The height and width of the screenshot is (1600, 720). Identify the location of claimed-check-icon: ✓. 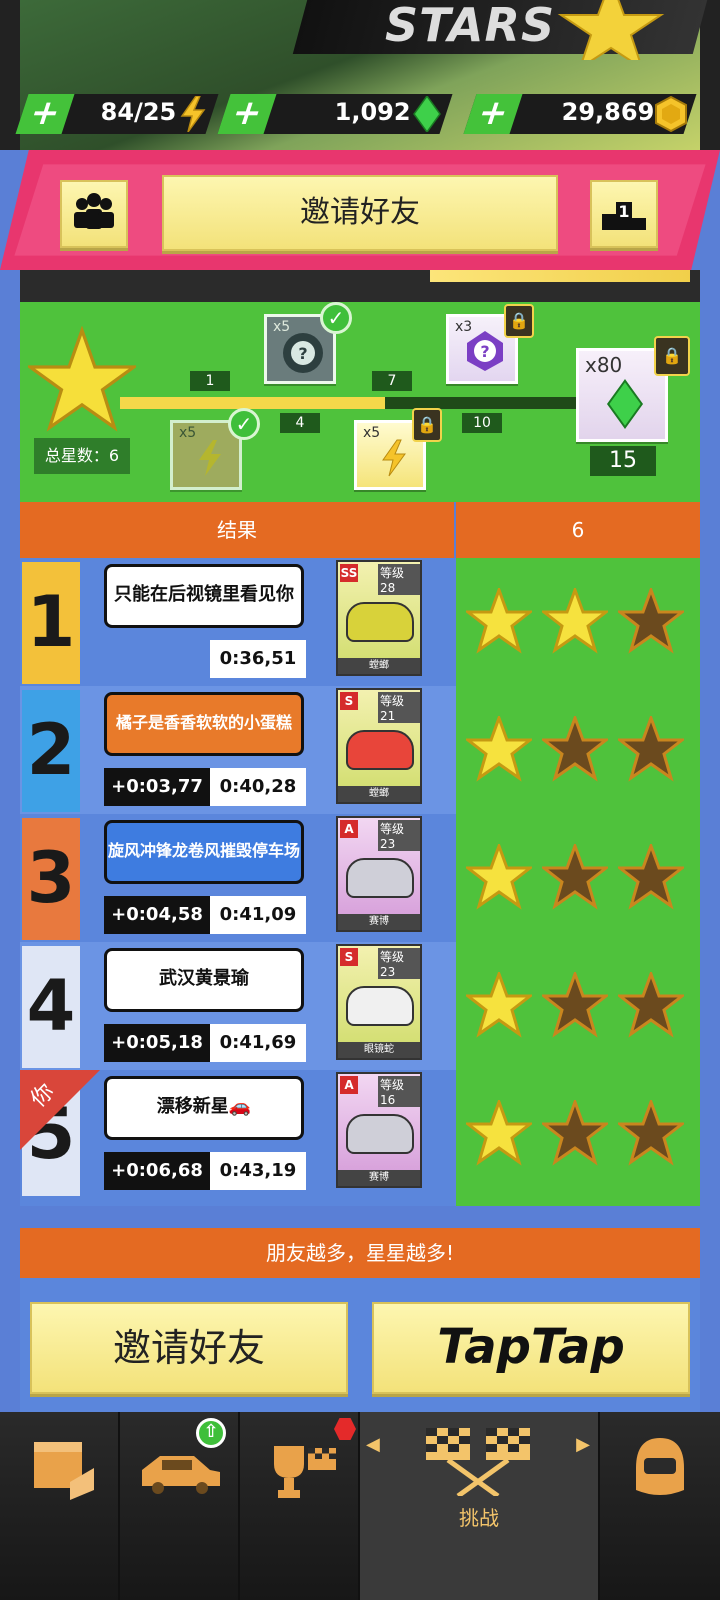
(244, 424).